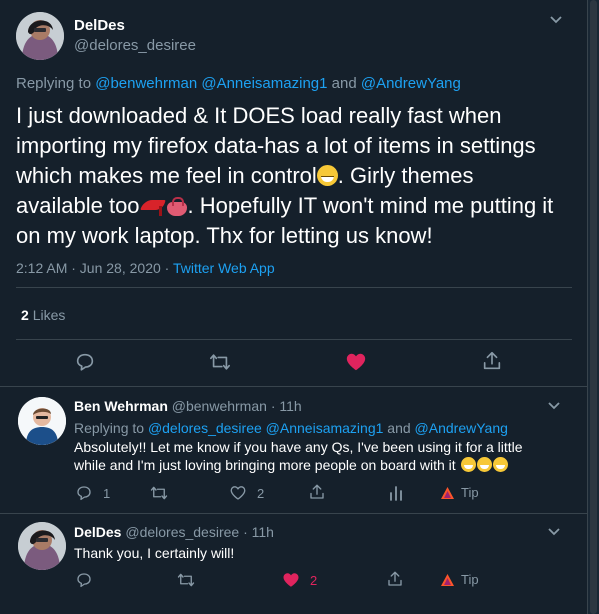 The image size is (599, 614). Describe the element at coordinates (146, 83) in the screenshot. I see `mention-link: @benwehrman` at that location.